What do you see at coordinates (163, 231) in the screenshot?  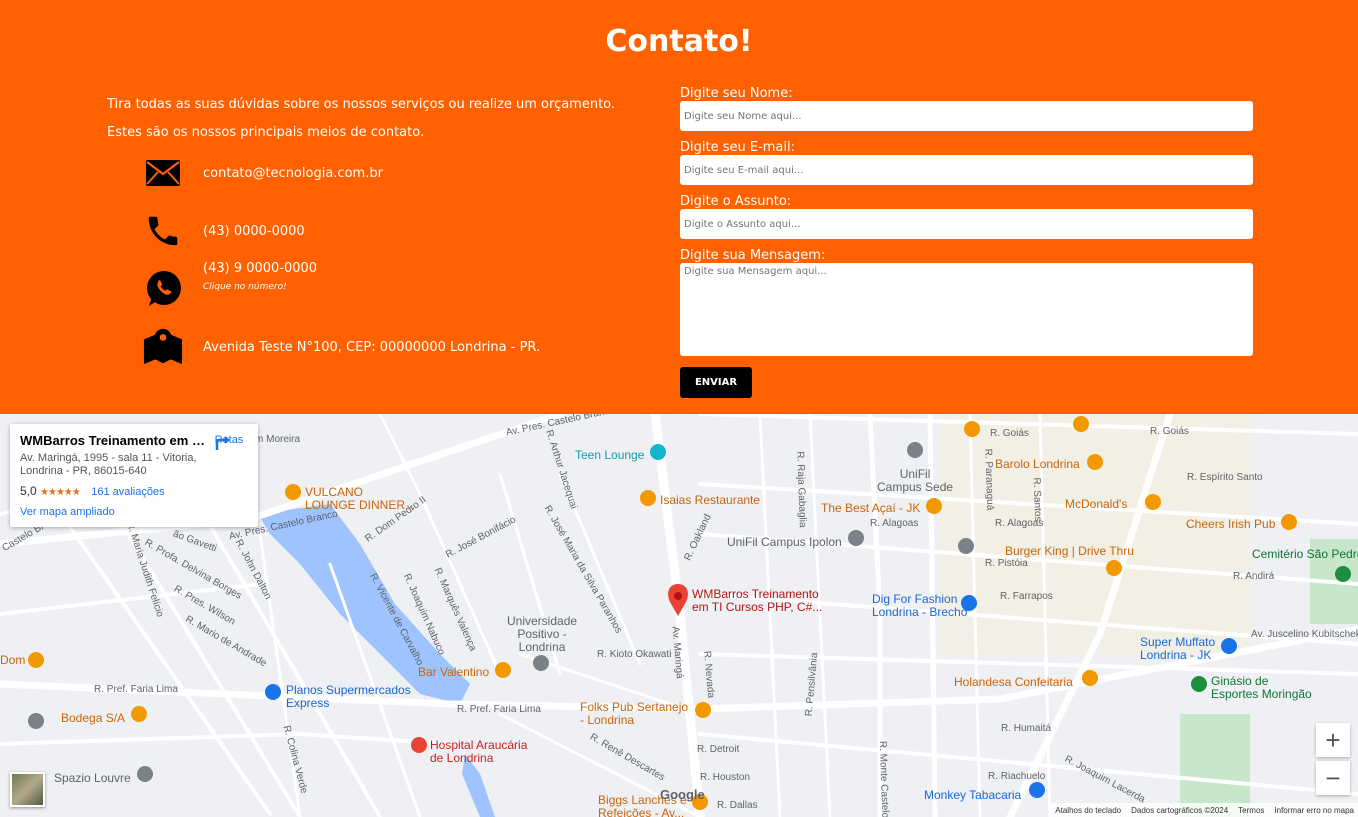 I see `phone-icon` at bounding box center [163, 231].